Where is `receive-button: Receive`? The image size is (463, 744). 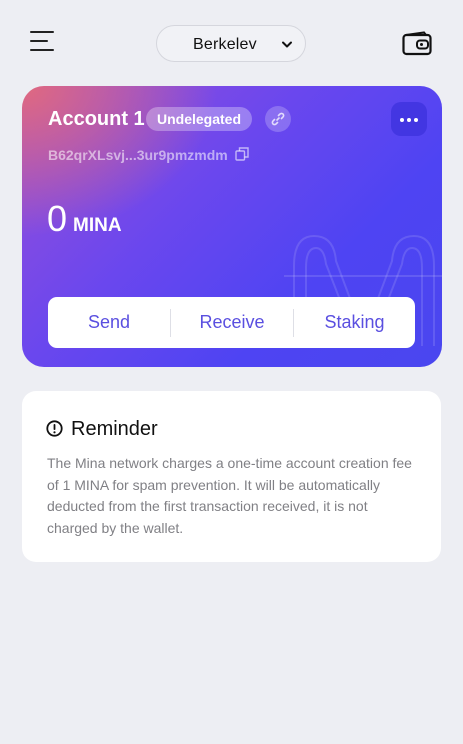 receive-button: Receive is located at coordinates (232, 322).